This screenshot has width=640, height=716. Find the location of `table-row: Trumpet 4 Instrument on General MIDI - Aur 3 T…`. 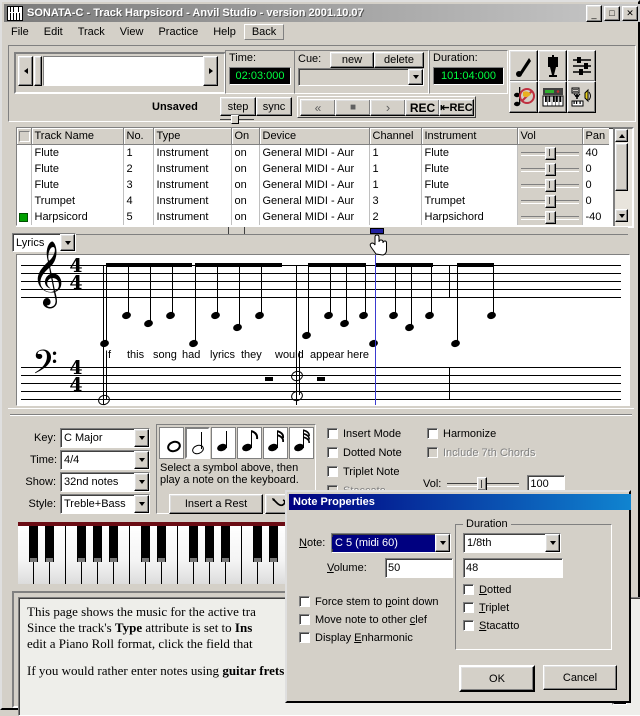

table-row: Trumpet 4 Instrument on General MIDI - Aur 3 T… is located at coordinates (313, 201).